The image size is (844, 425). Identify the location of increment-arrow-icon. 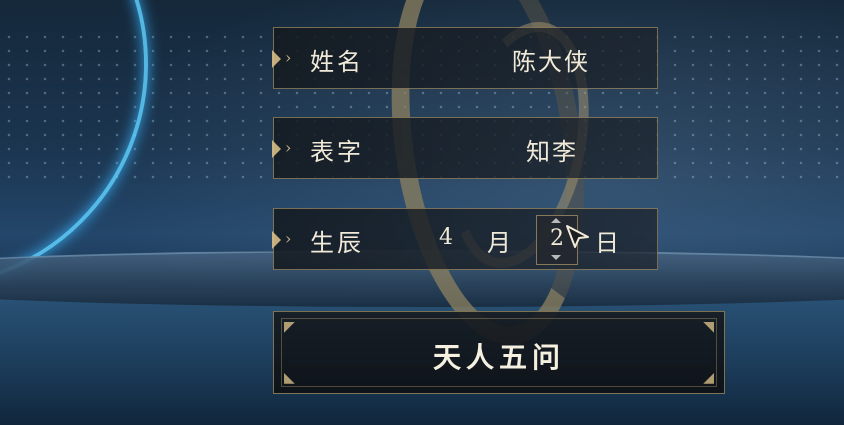
(556, 220).